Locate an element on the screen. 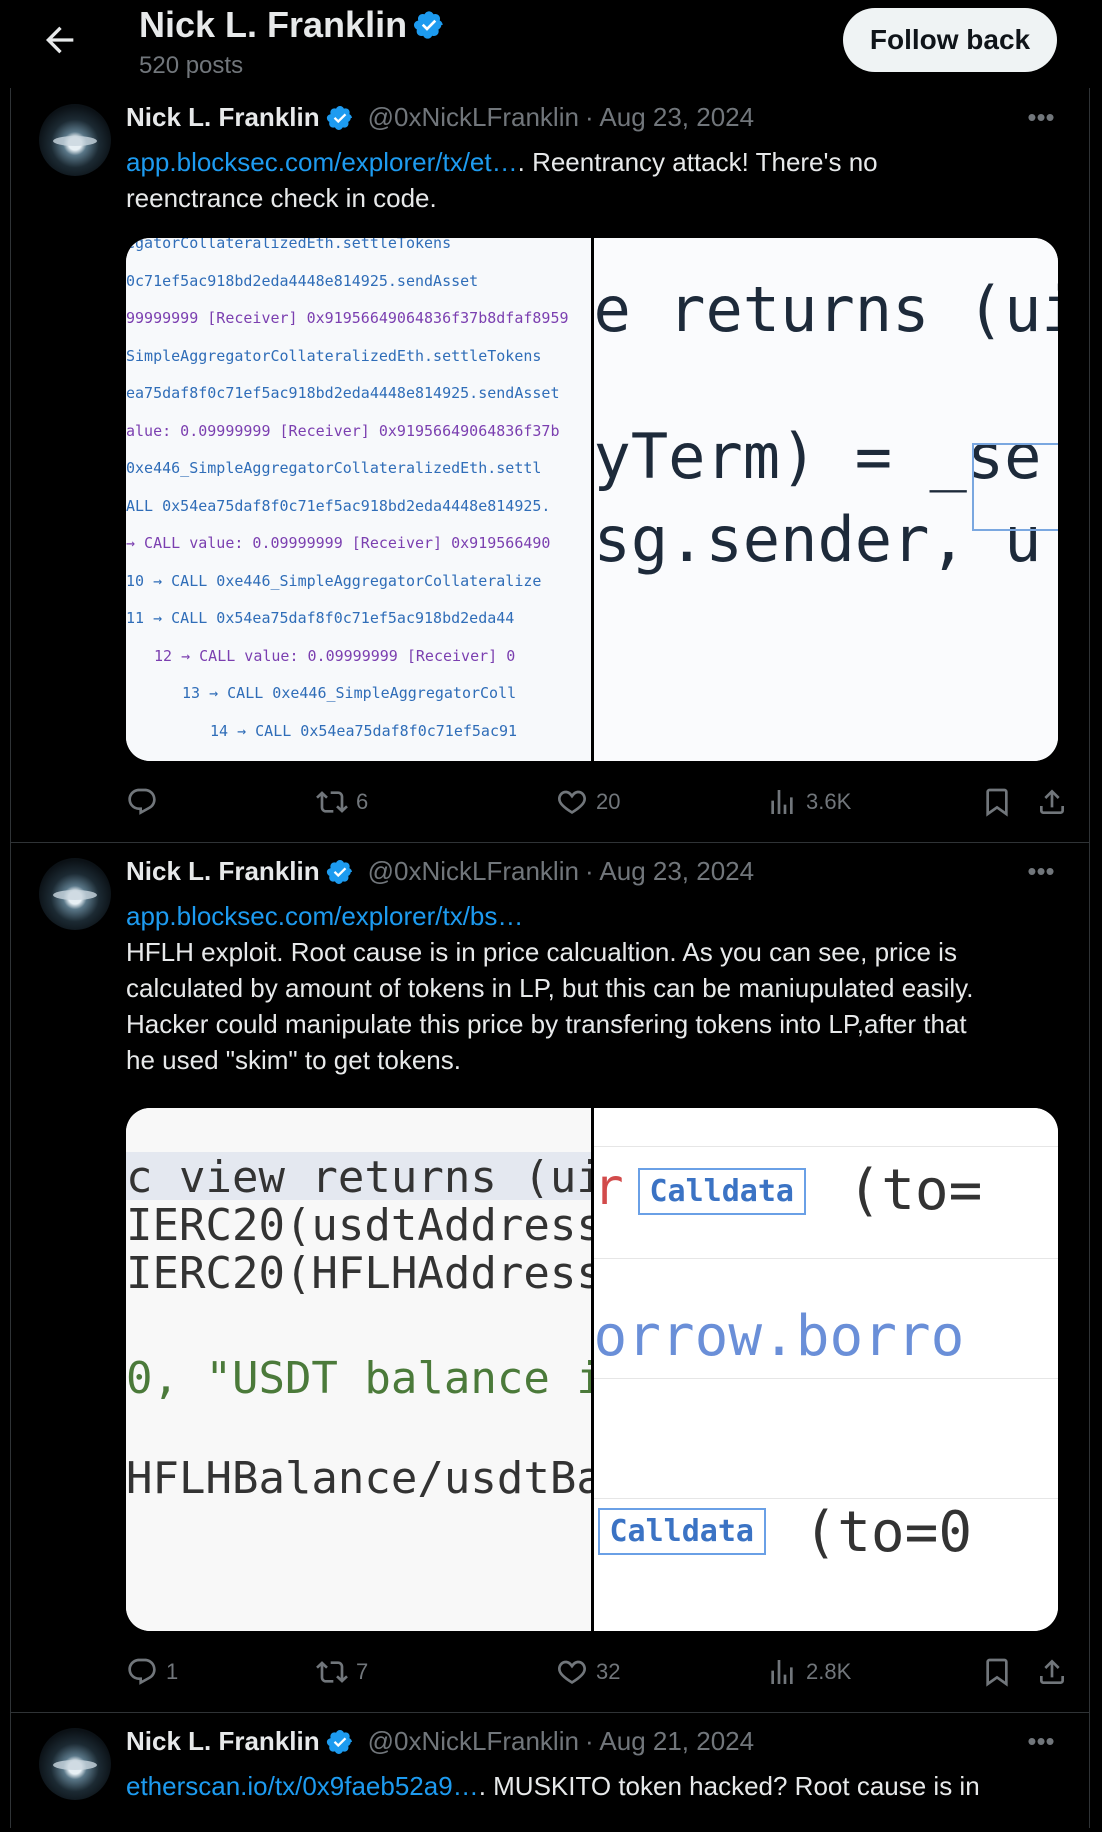 Image resolution: width=1102 pixels, height=1832 pixels. tweet-actions: 1 7 32 2.8K is located at coordinates (596, 1672).